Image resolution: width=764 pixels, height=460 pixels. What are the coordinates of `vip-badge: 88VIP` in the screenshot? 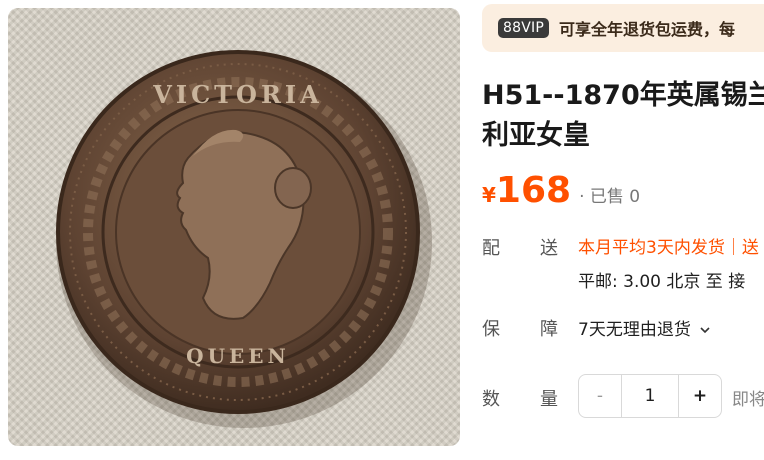 It's located at (523, 28).